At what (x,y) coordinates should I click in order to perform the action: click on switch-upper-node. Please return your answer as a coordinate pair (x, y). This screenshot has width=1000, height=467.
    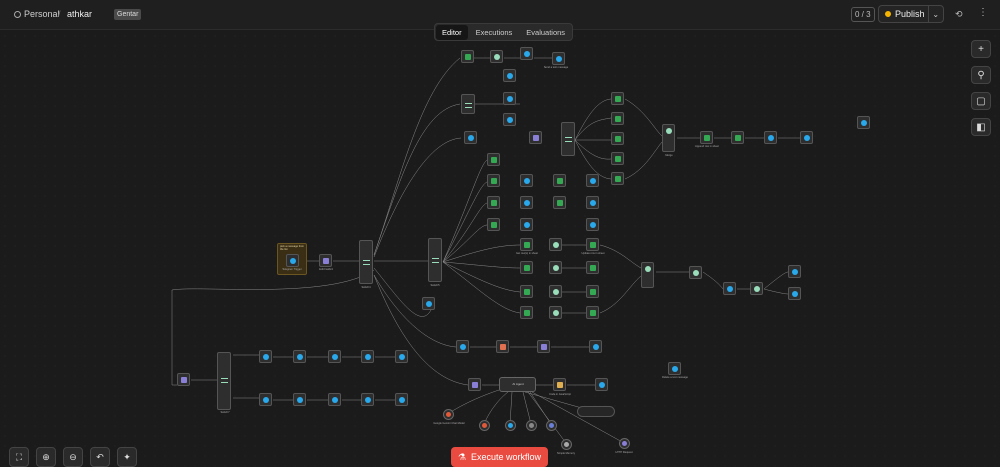
    Looking at the image, I should click on (468, 104).